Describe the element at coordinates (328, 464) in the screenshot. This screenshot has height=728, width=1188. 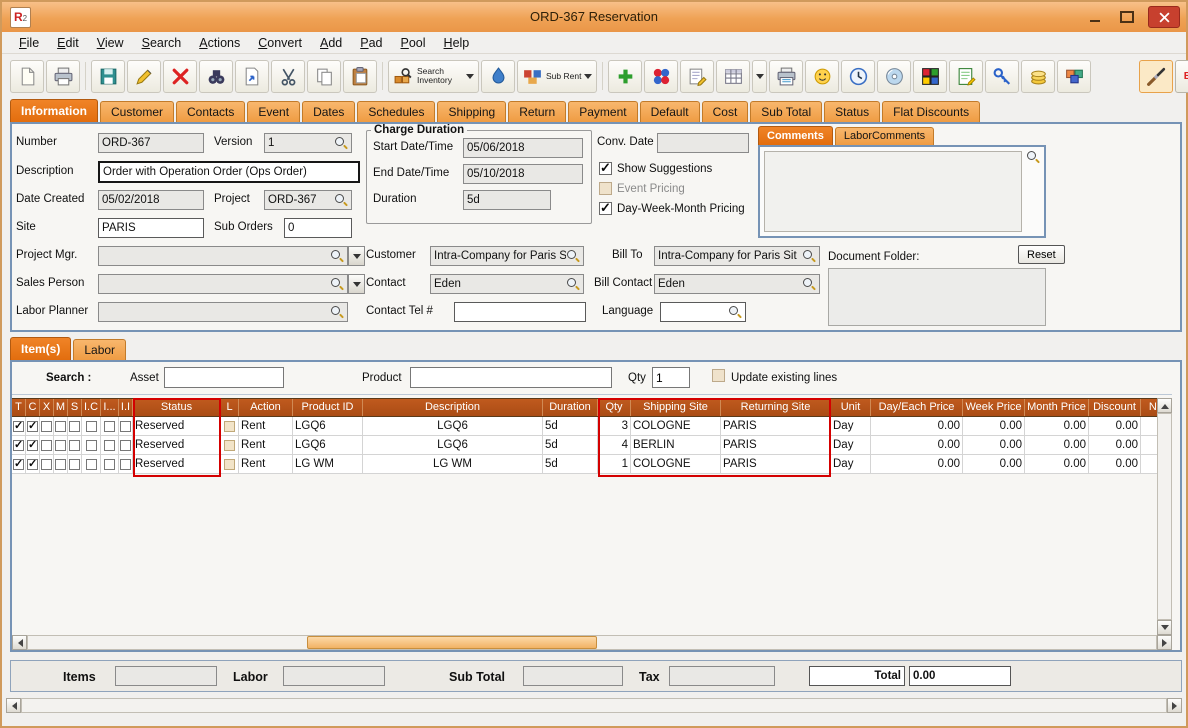
I see `cell-product-id: LG WM` at that location.